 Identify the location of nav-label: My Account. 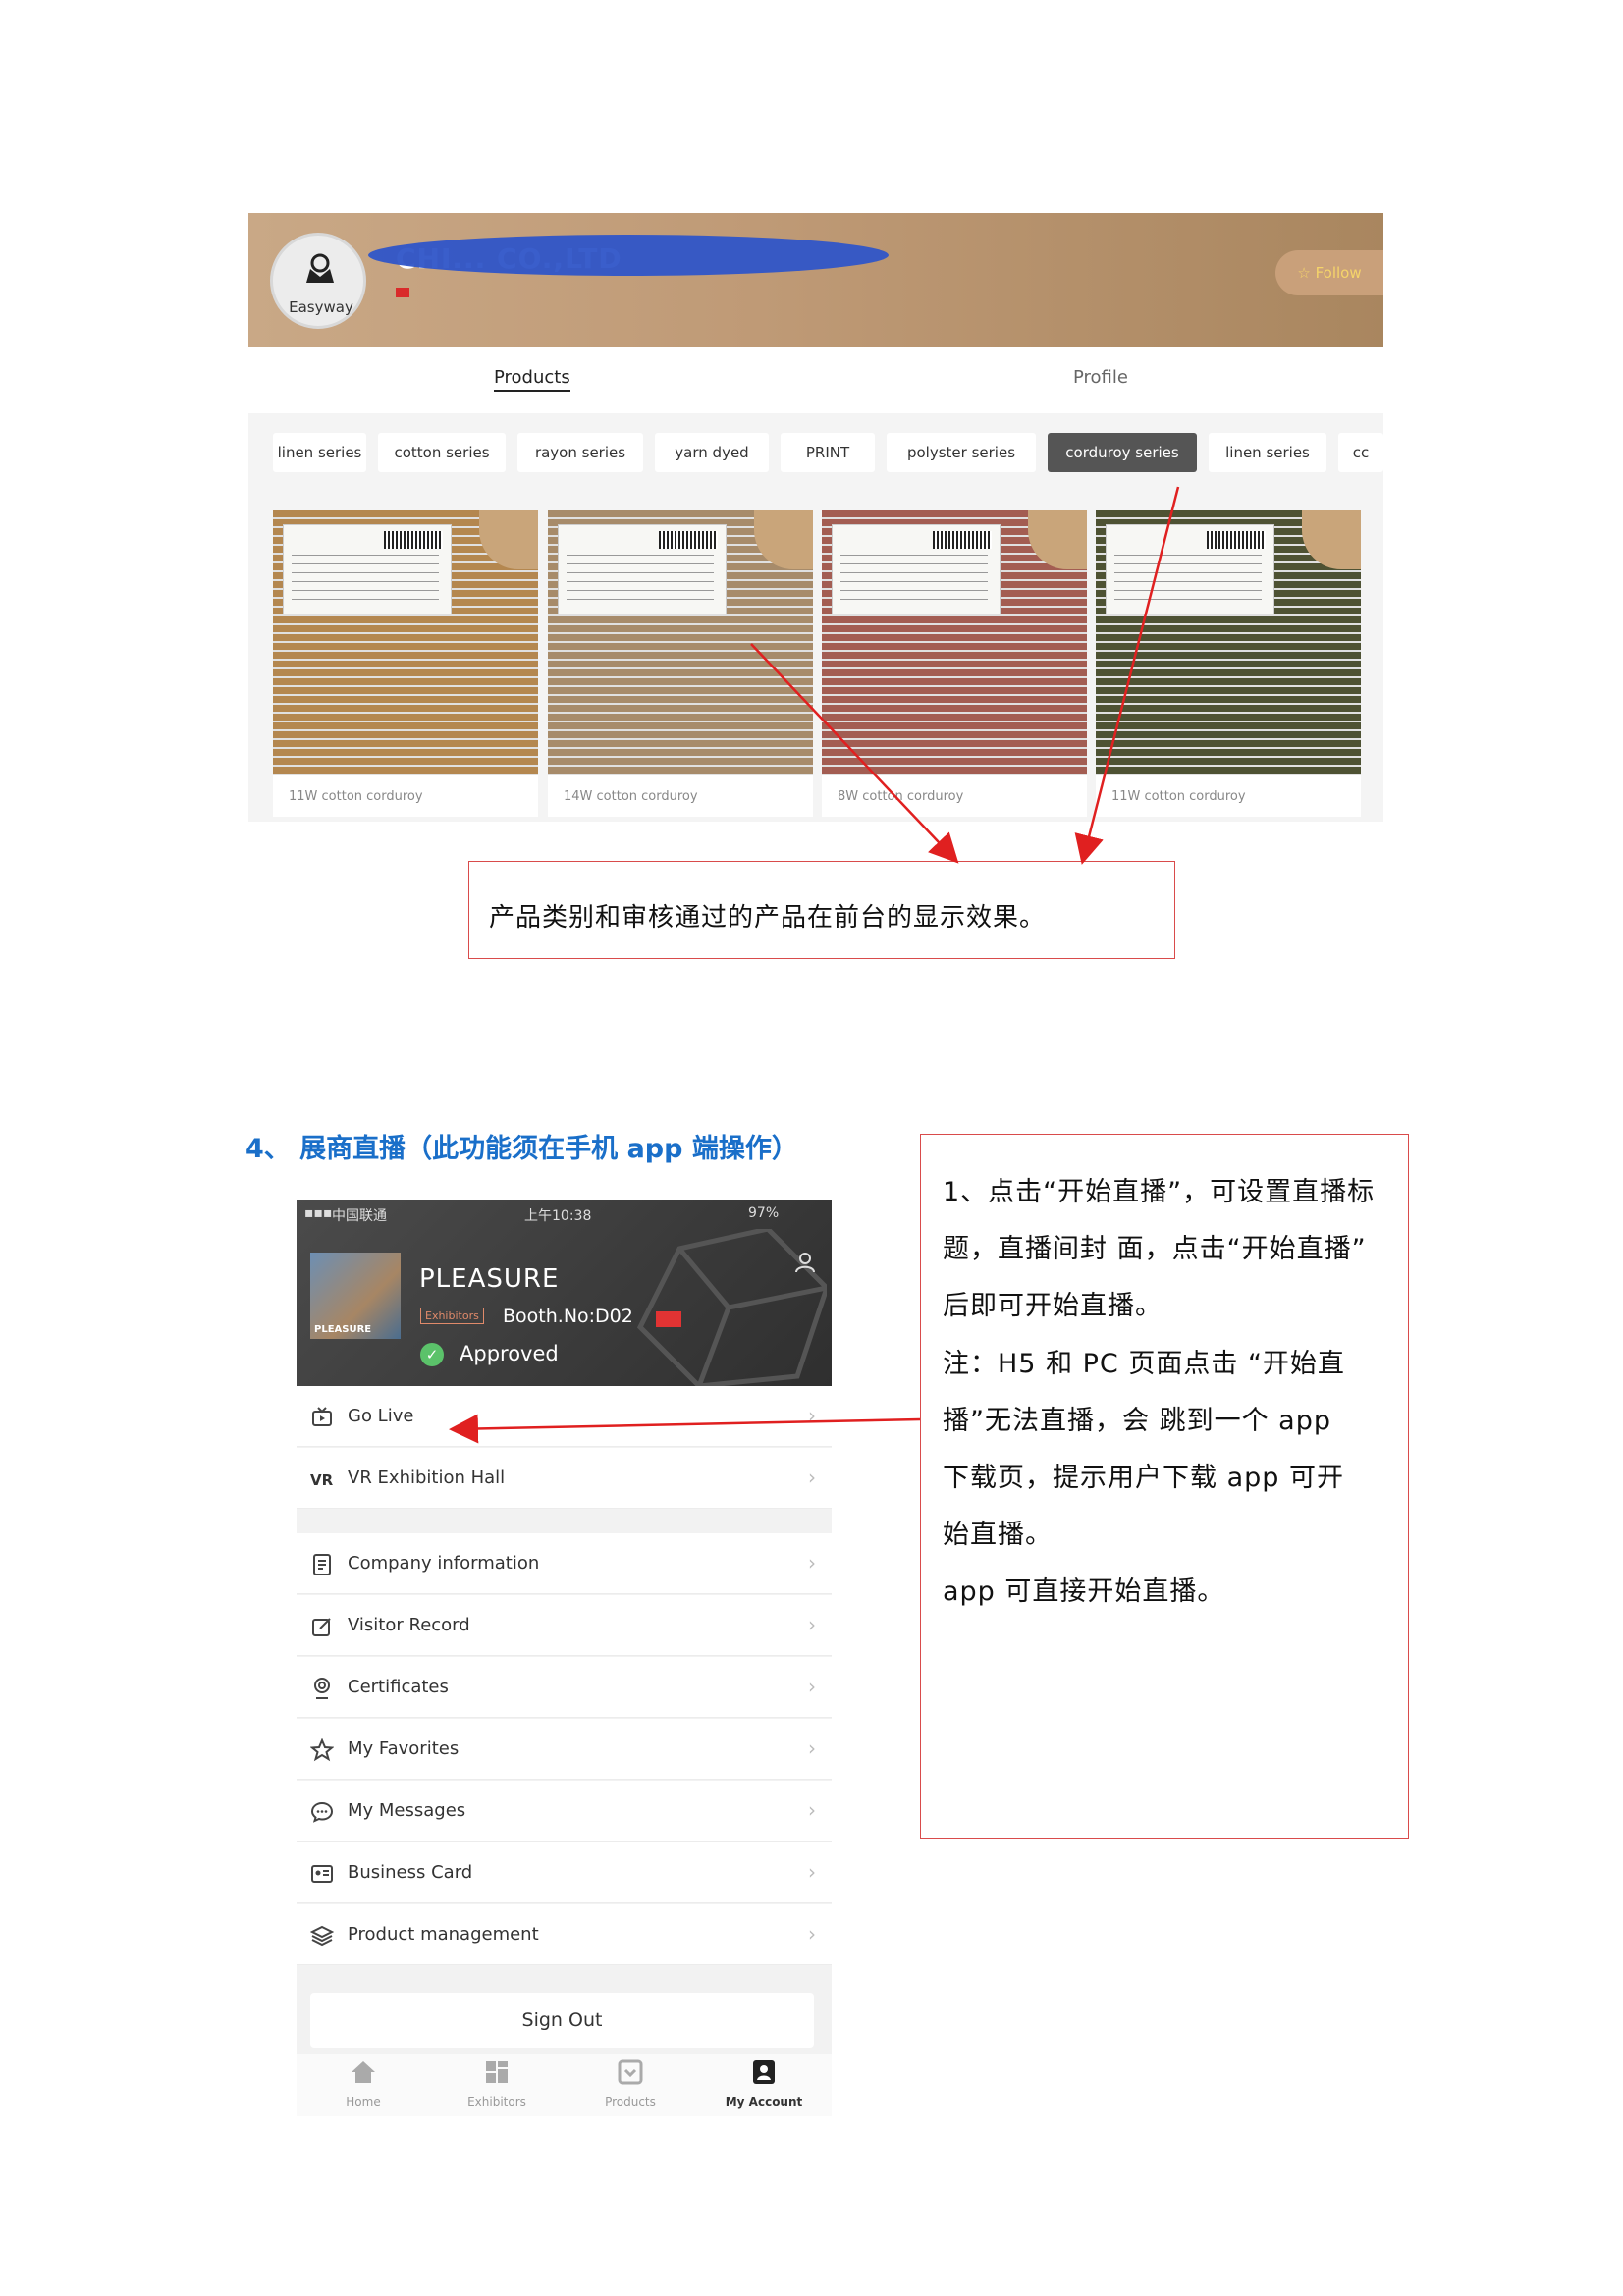
(764, 2102).